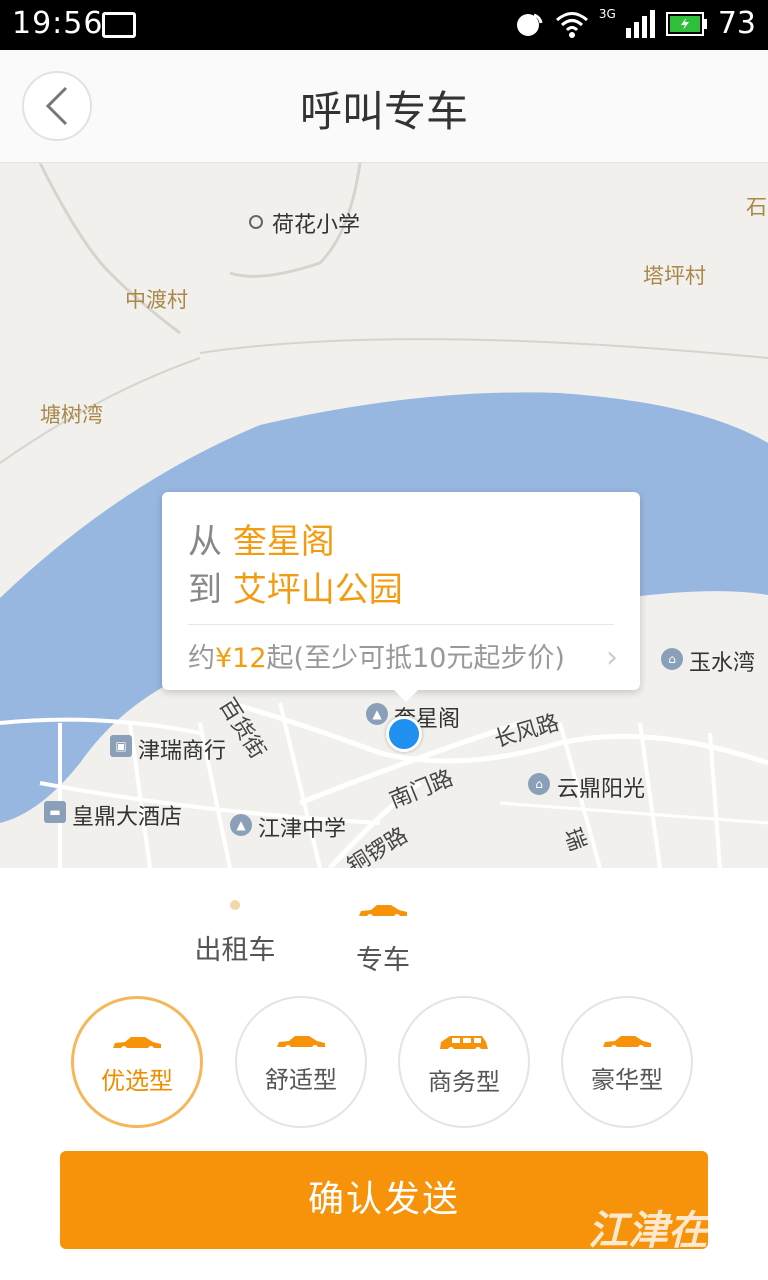  Describe the element at coordinates (383, 912) in the screenshot. I see `car-icon` at that location.